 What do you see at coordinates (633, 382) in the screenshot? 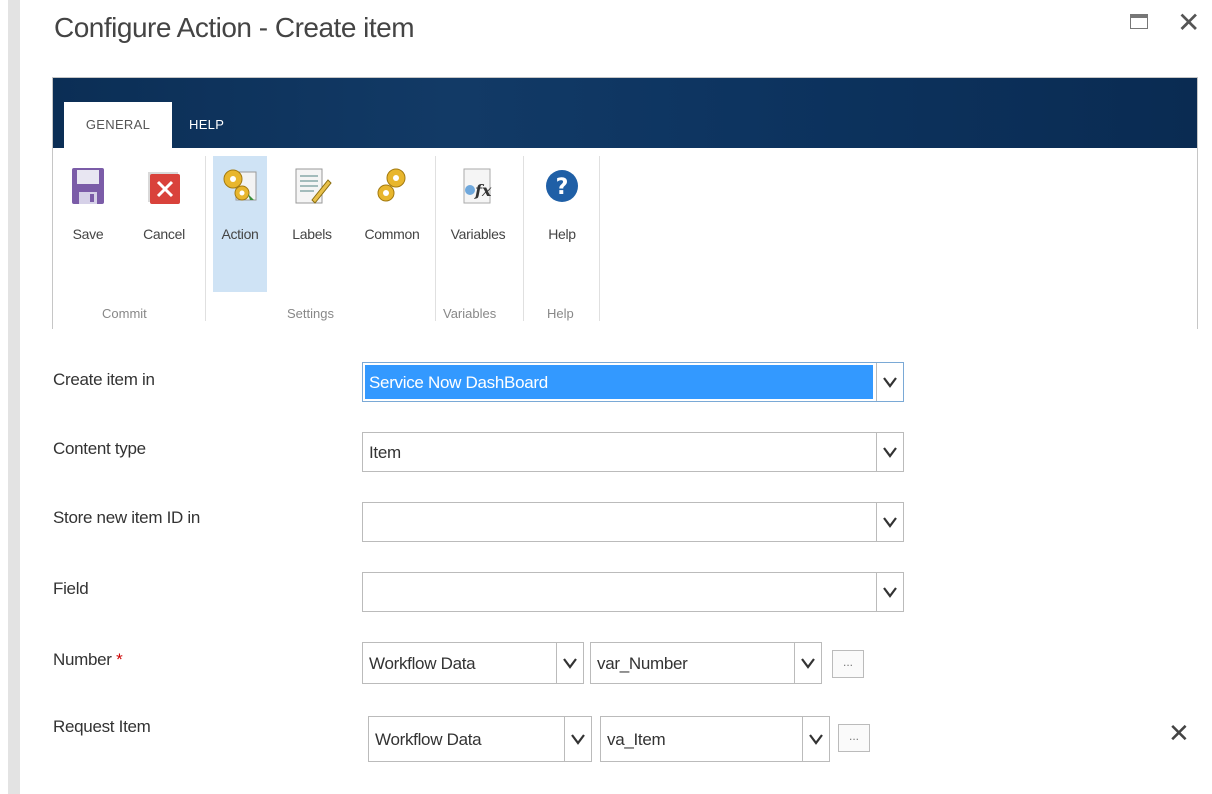
I see `create-item-in-select: Service Now DashBoard` at bounding box center [633, 382].